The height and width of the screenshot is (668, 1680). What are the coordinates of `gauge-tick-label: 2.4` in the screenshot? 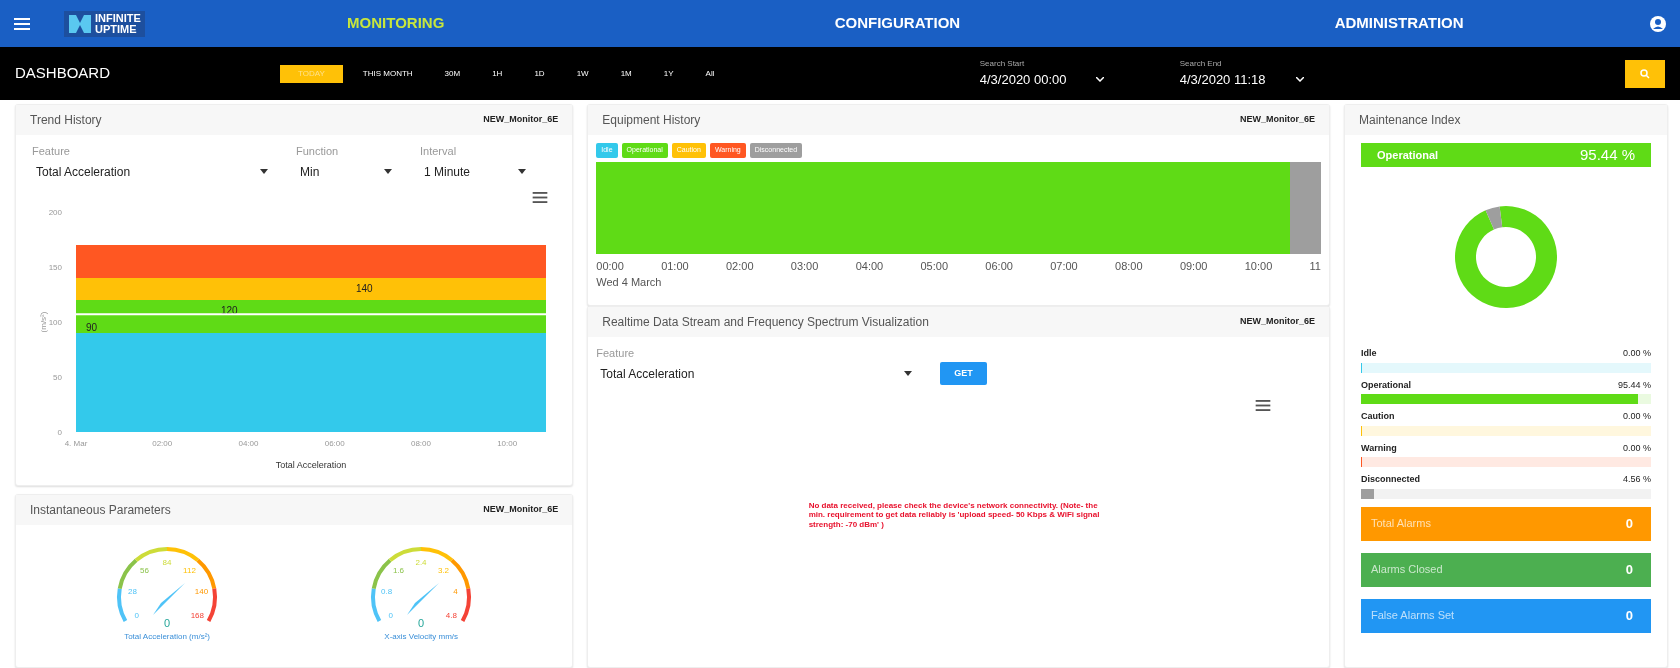 It's located at (421, 562).